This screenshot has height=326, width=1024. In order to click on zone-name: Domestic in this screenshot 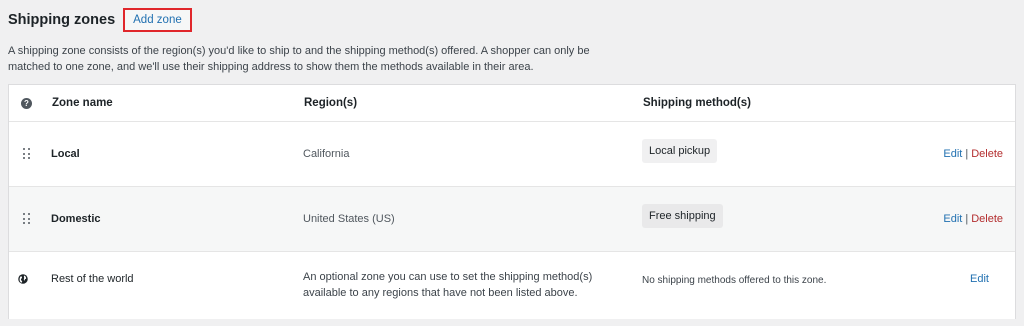, I will do `click(76, 219)`.